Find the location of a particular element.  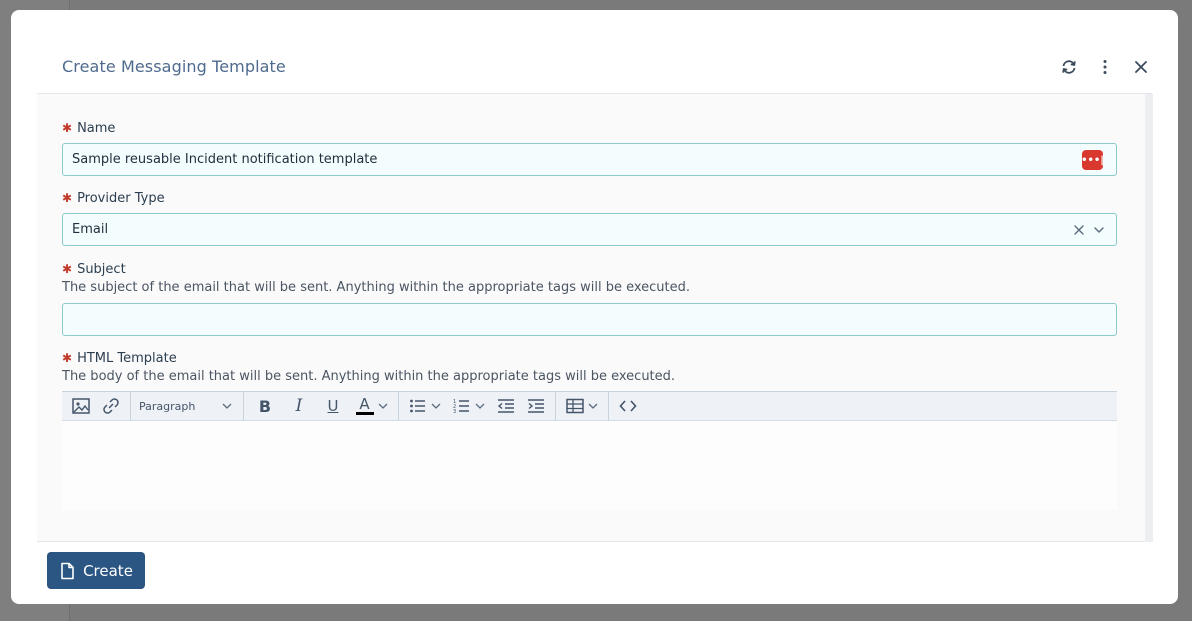

create-button-label: Create is located at coordinates (108, 570).